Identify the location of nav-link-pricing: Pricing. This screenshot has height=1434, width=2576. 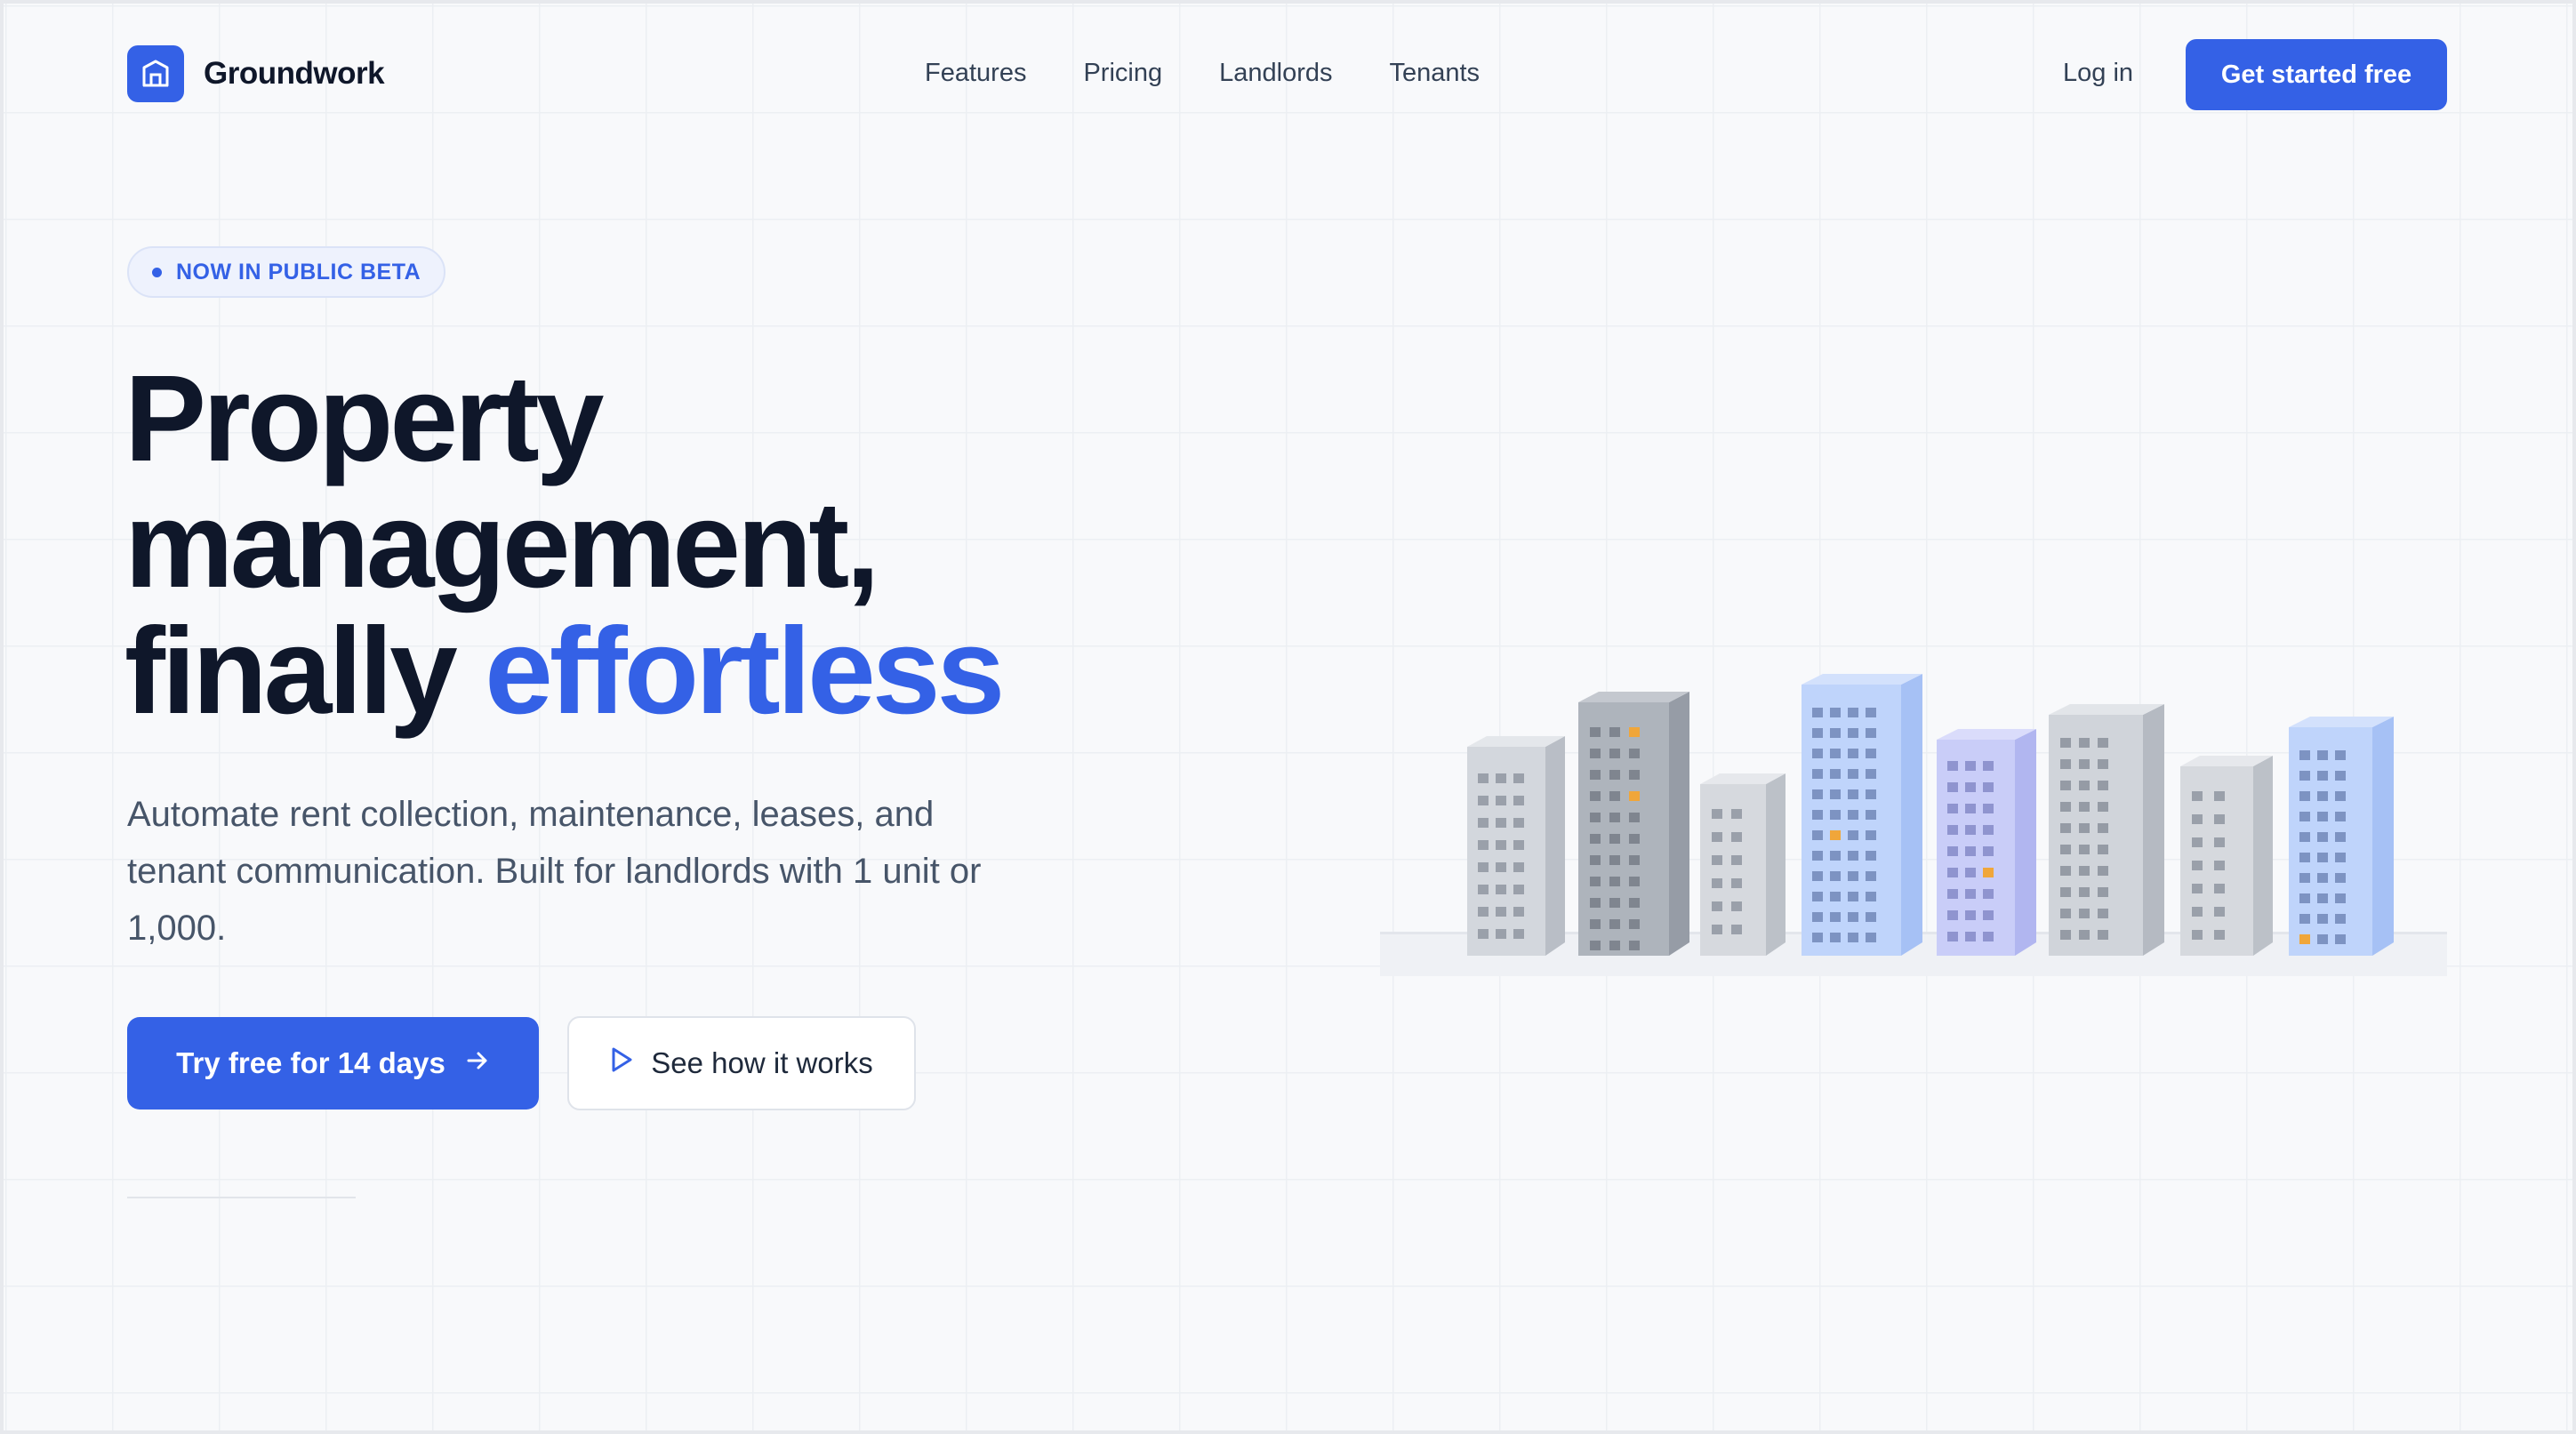
(1122, 74).